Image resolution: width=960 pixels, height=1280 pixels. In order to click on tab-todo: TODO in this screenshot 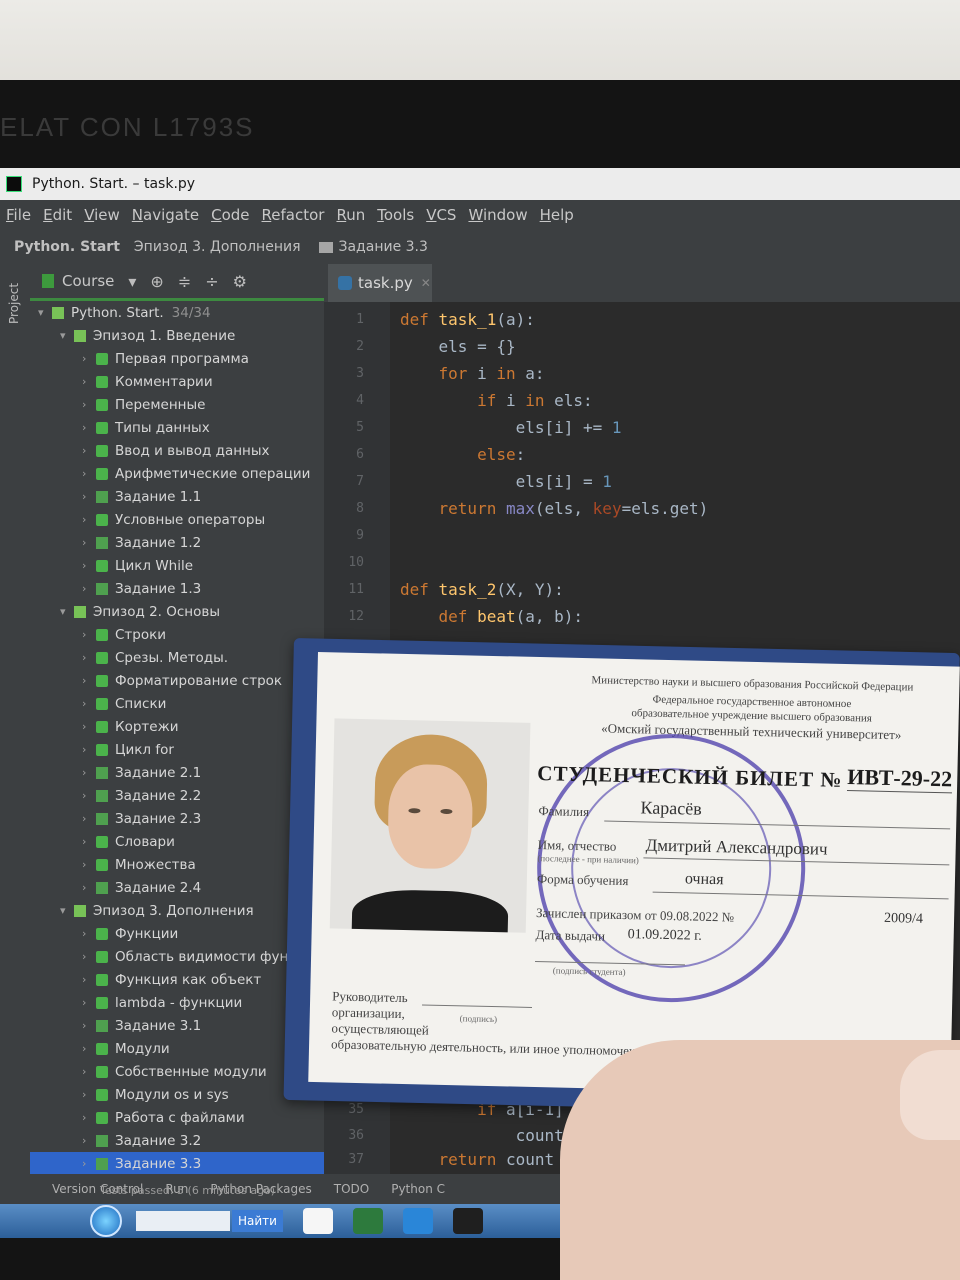, I will do `click(351, 1189)`.